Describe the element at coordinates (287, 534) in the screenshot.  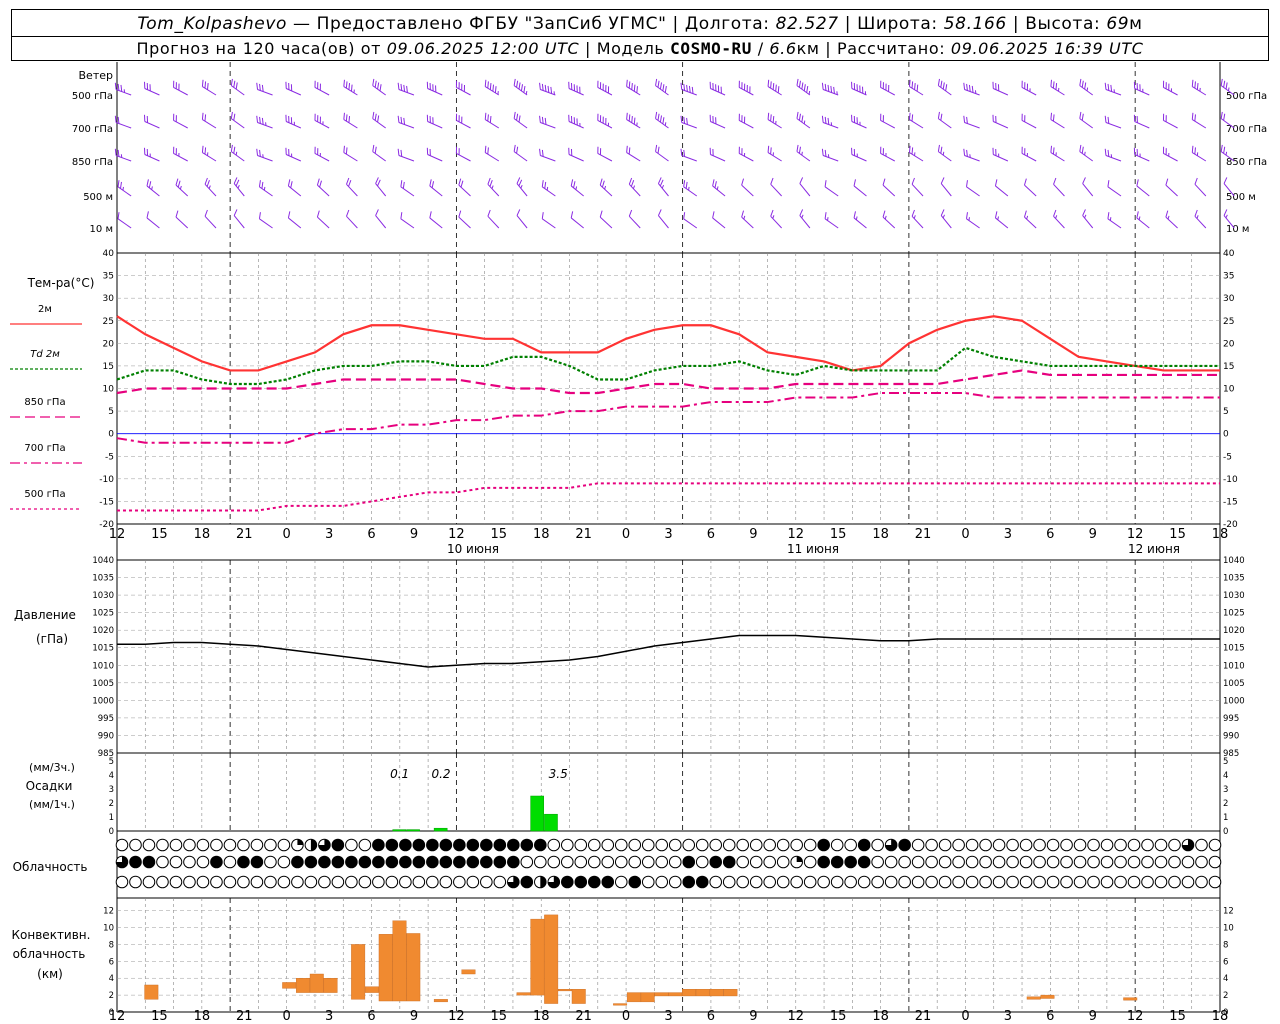
I see `x-tick-label: 0` at that location.